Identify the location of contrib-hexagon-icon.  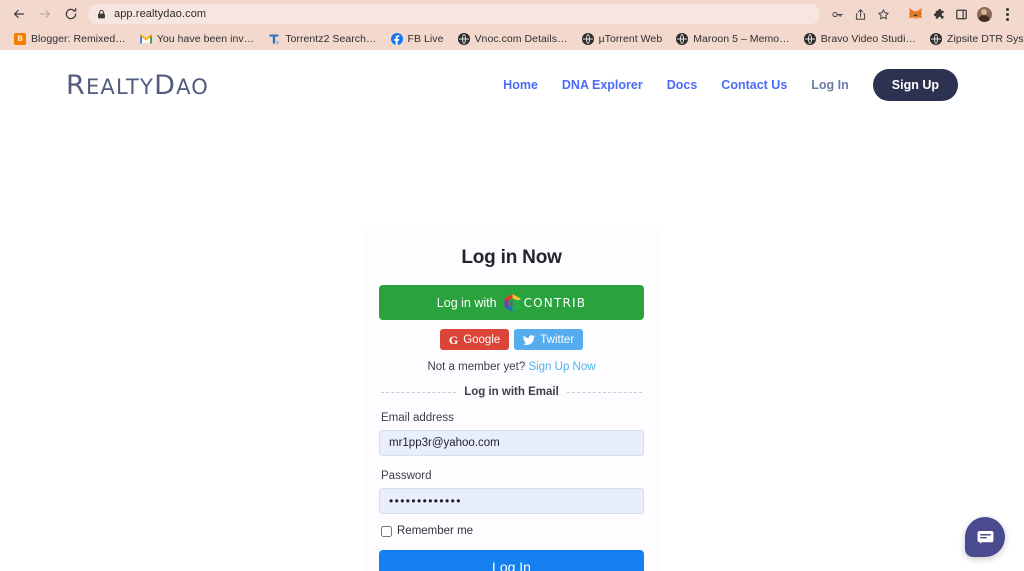
(512, 302).